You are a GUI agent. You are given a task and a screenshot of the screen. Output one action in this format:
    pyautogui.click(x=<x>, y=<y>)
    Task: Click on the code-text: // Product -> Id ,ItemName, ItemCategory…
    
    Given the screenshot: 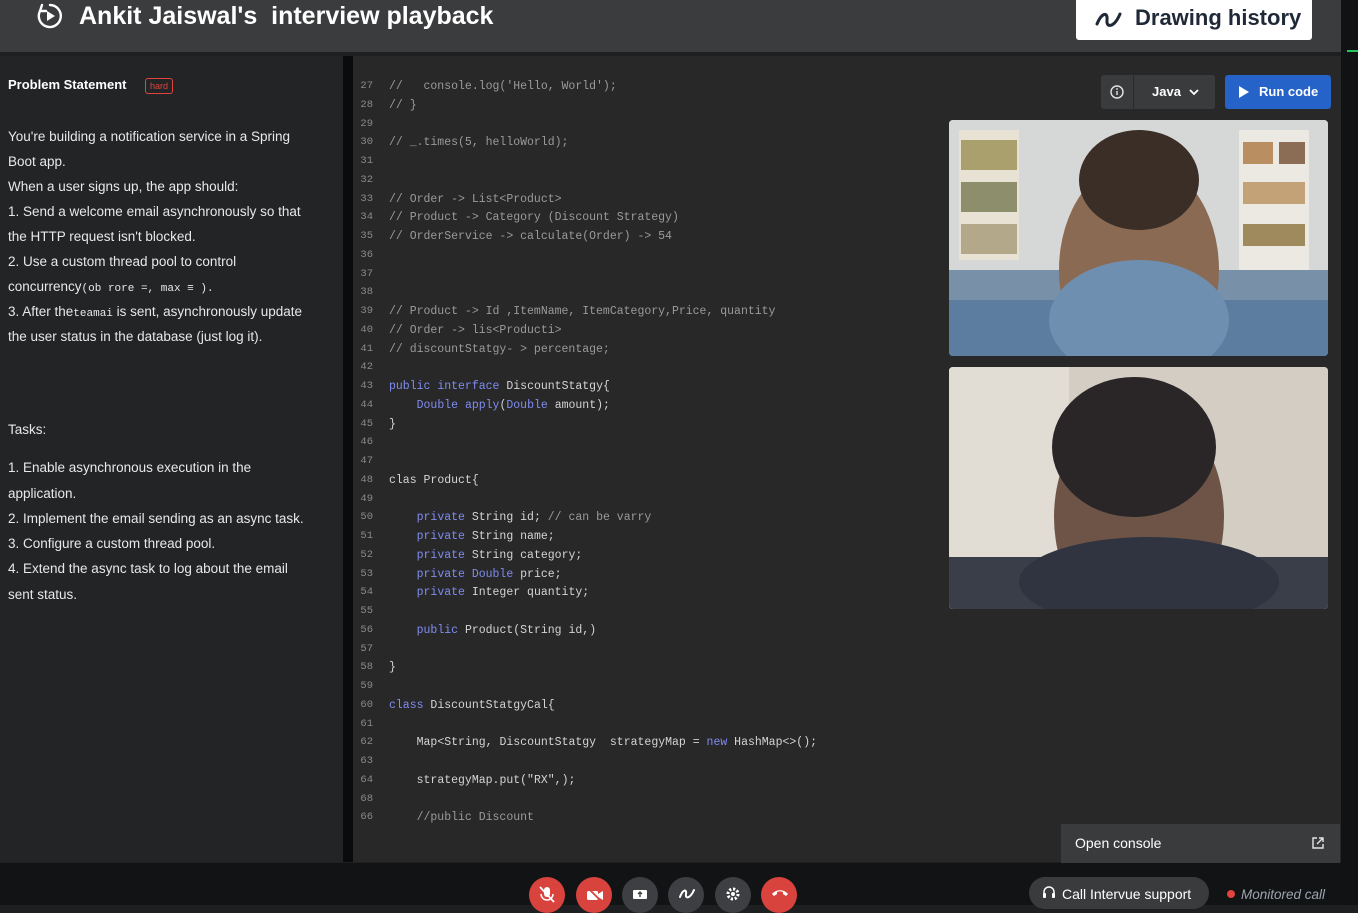 What is the action you would take?
    pyautogui.click(x=582, y=311)
    